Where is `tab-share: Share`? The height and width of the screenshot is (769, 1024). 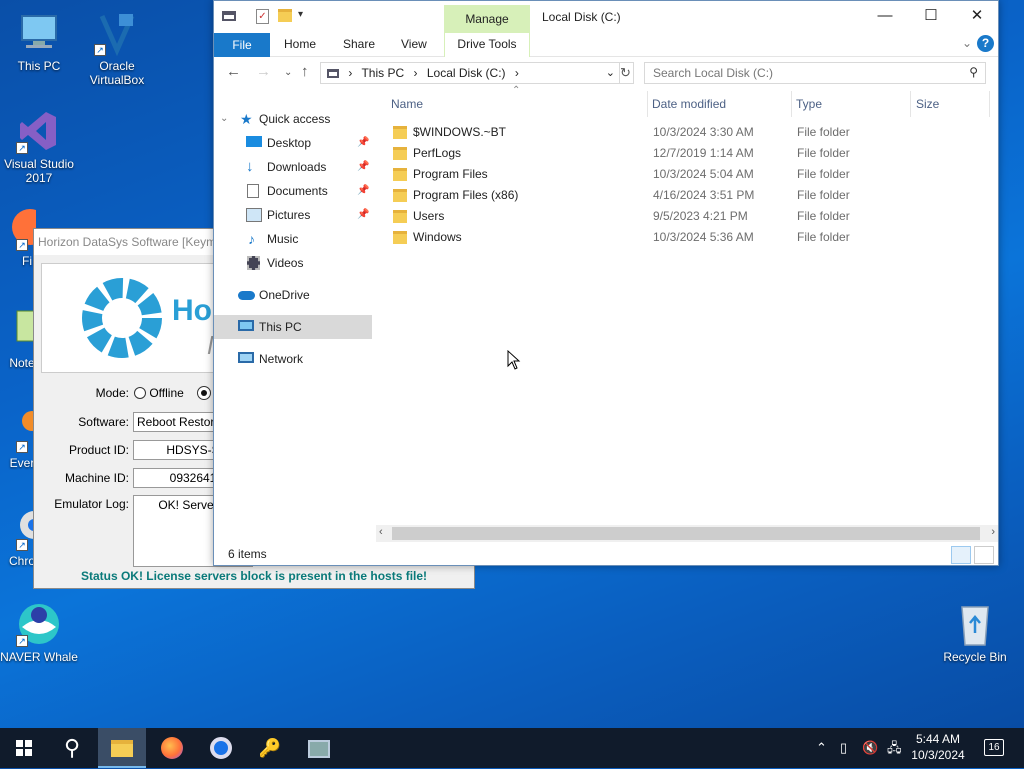 tab-share: Share is located at coordinates (359, 45).